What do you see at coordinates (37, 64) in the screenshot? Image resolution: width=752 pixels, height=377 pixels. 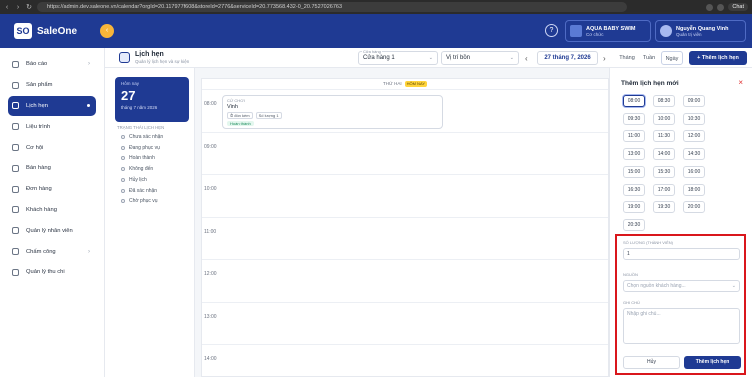 I see `sidebar-item-label: Báo cáo` at bounding box center [37, 64].